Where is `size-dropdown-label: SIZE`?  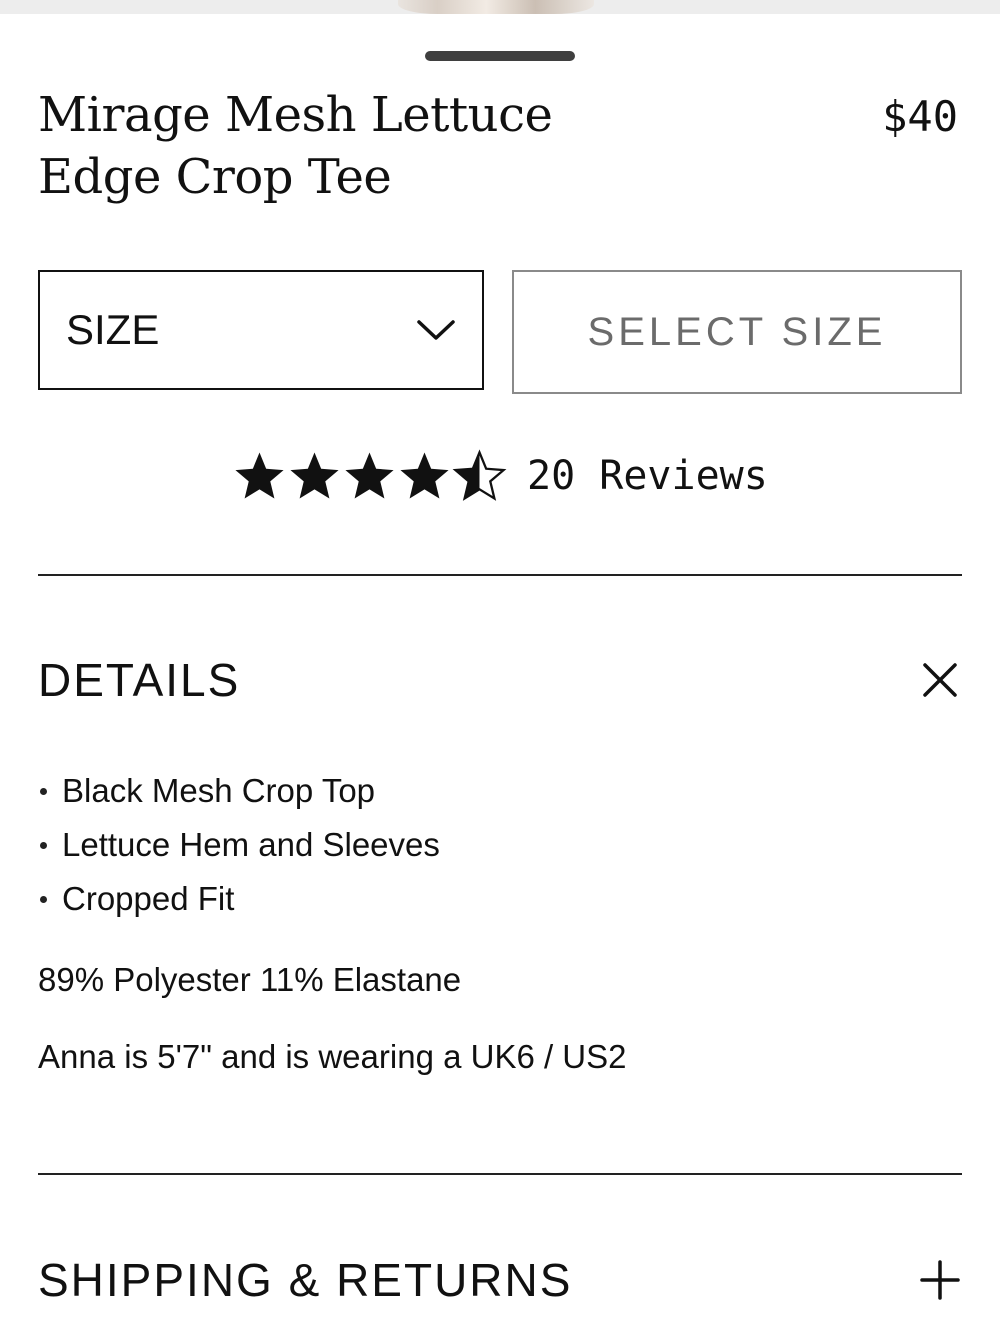
size-dropdown-label: SIZE is located at coordinates (113, 329).